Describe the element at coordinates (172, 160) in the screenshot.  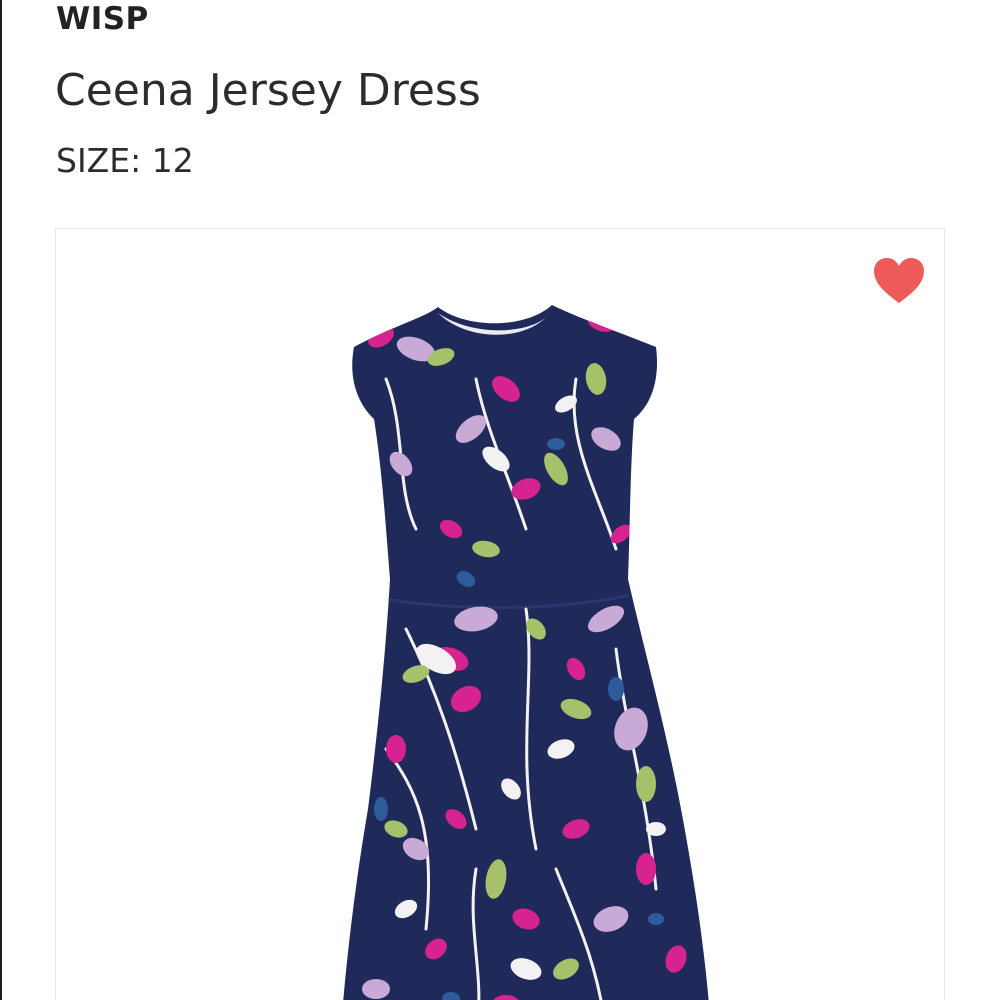
I see `size-value: 12` at that location.